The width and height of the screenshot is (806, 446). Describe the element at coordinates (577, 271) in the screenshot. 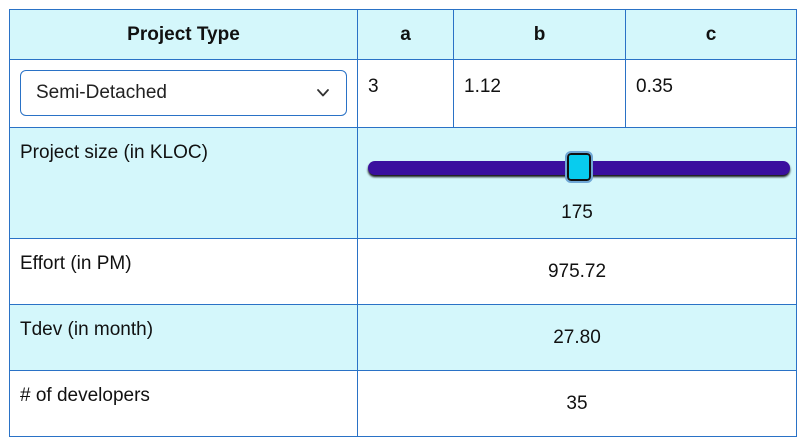

I see `effort-value: 975.72` at that location.